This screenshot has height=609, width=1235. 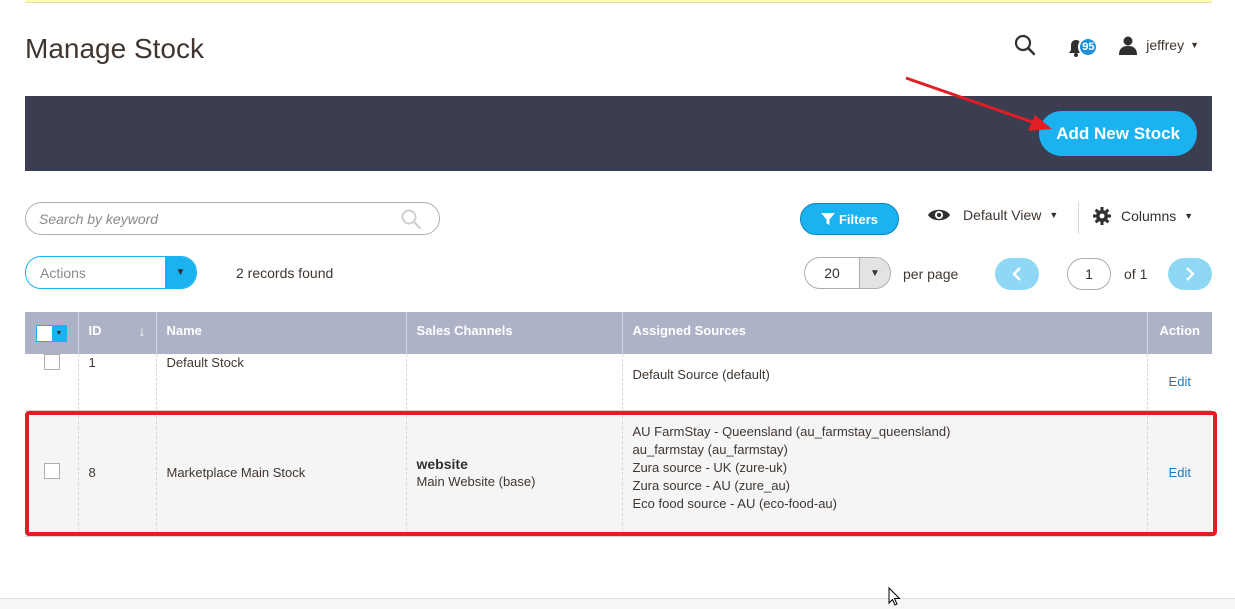 I want to click on filters-button: Filters, so click(x=849, y=219).